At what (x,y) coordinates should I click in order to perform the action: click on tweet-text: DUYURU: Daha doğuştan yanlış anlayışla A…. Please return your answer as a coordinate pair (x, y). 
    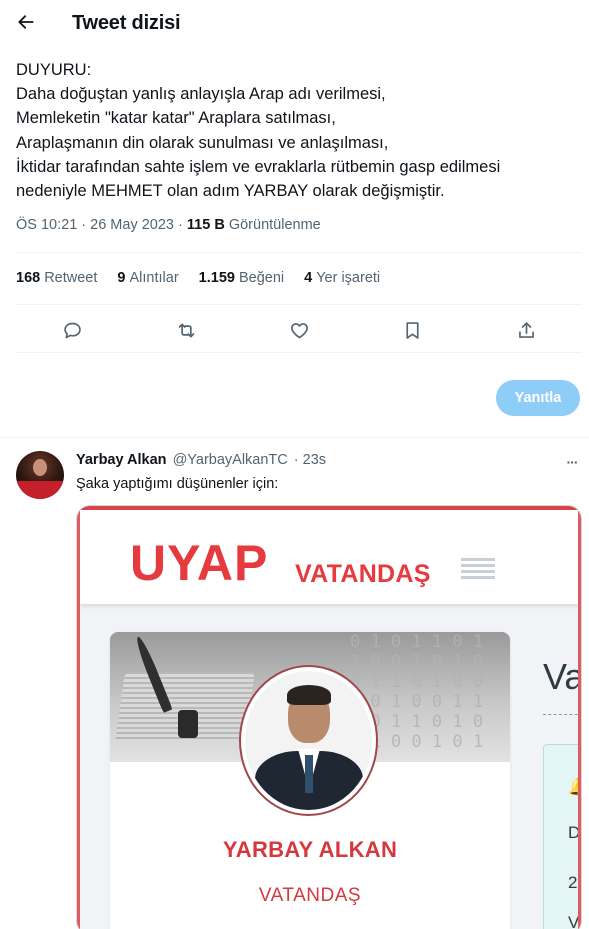
    Looking at the image, I should click on (296, 130).